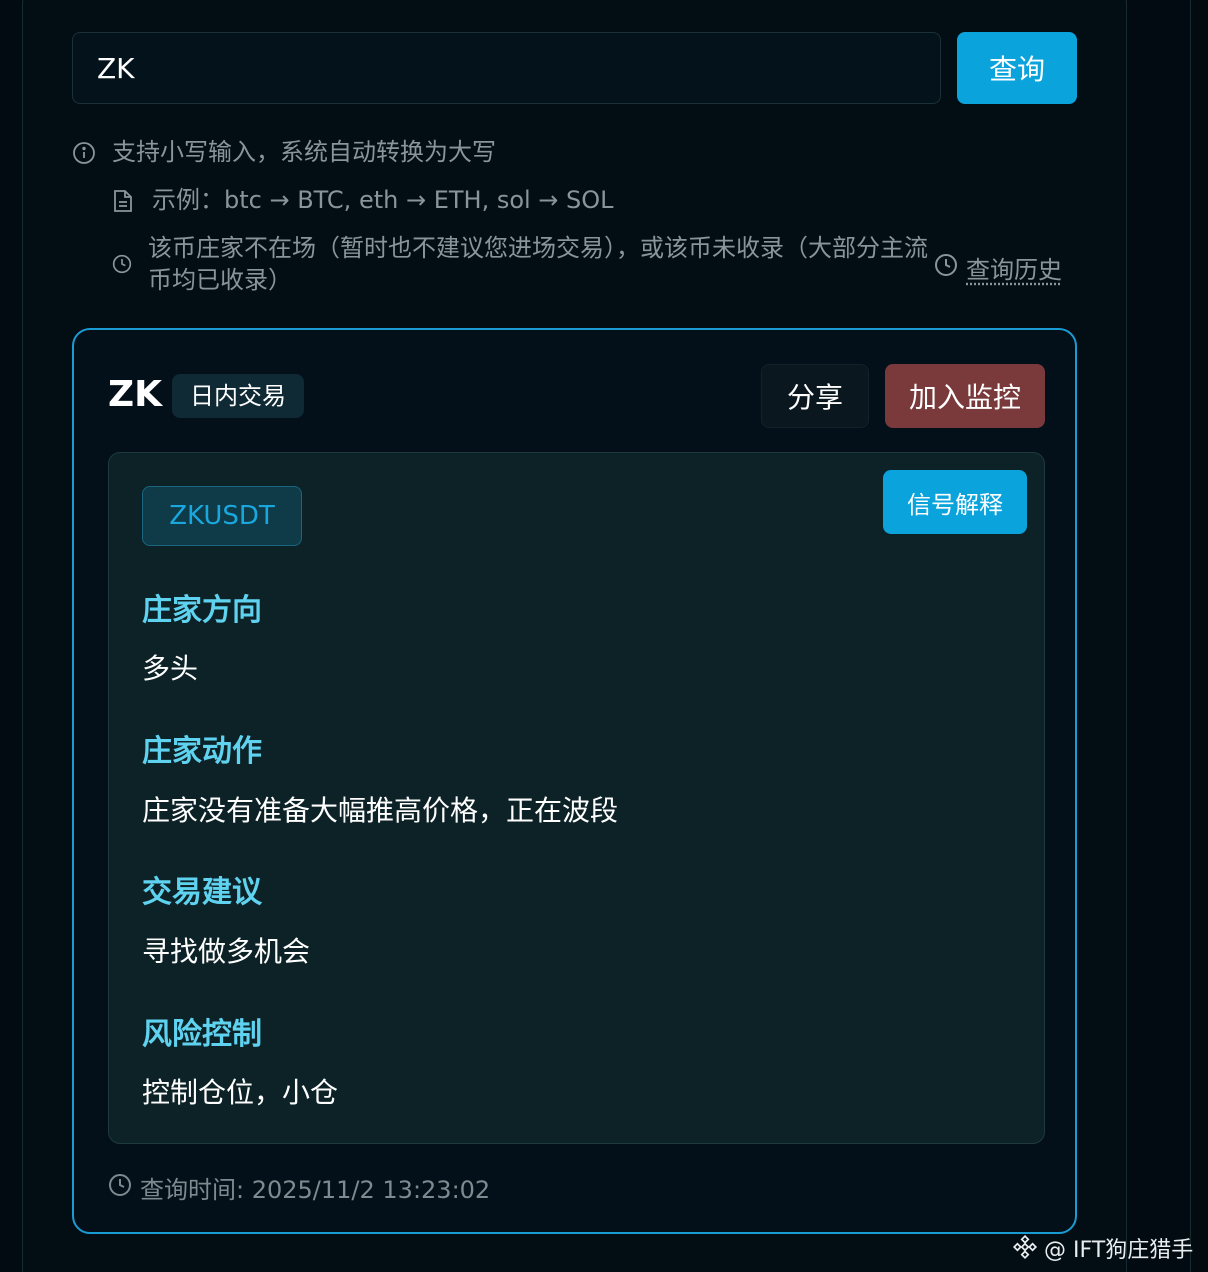 The width and height of the screenshot is (1208, 1272). What do you see at coordinates (315, 1190) in the screenshot?
I see `query-time-text: 查询时间: 2025/11/2 13:23:02` at bounding box center [315, 1190].